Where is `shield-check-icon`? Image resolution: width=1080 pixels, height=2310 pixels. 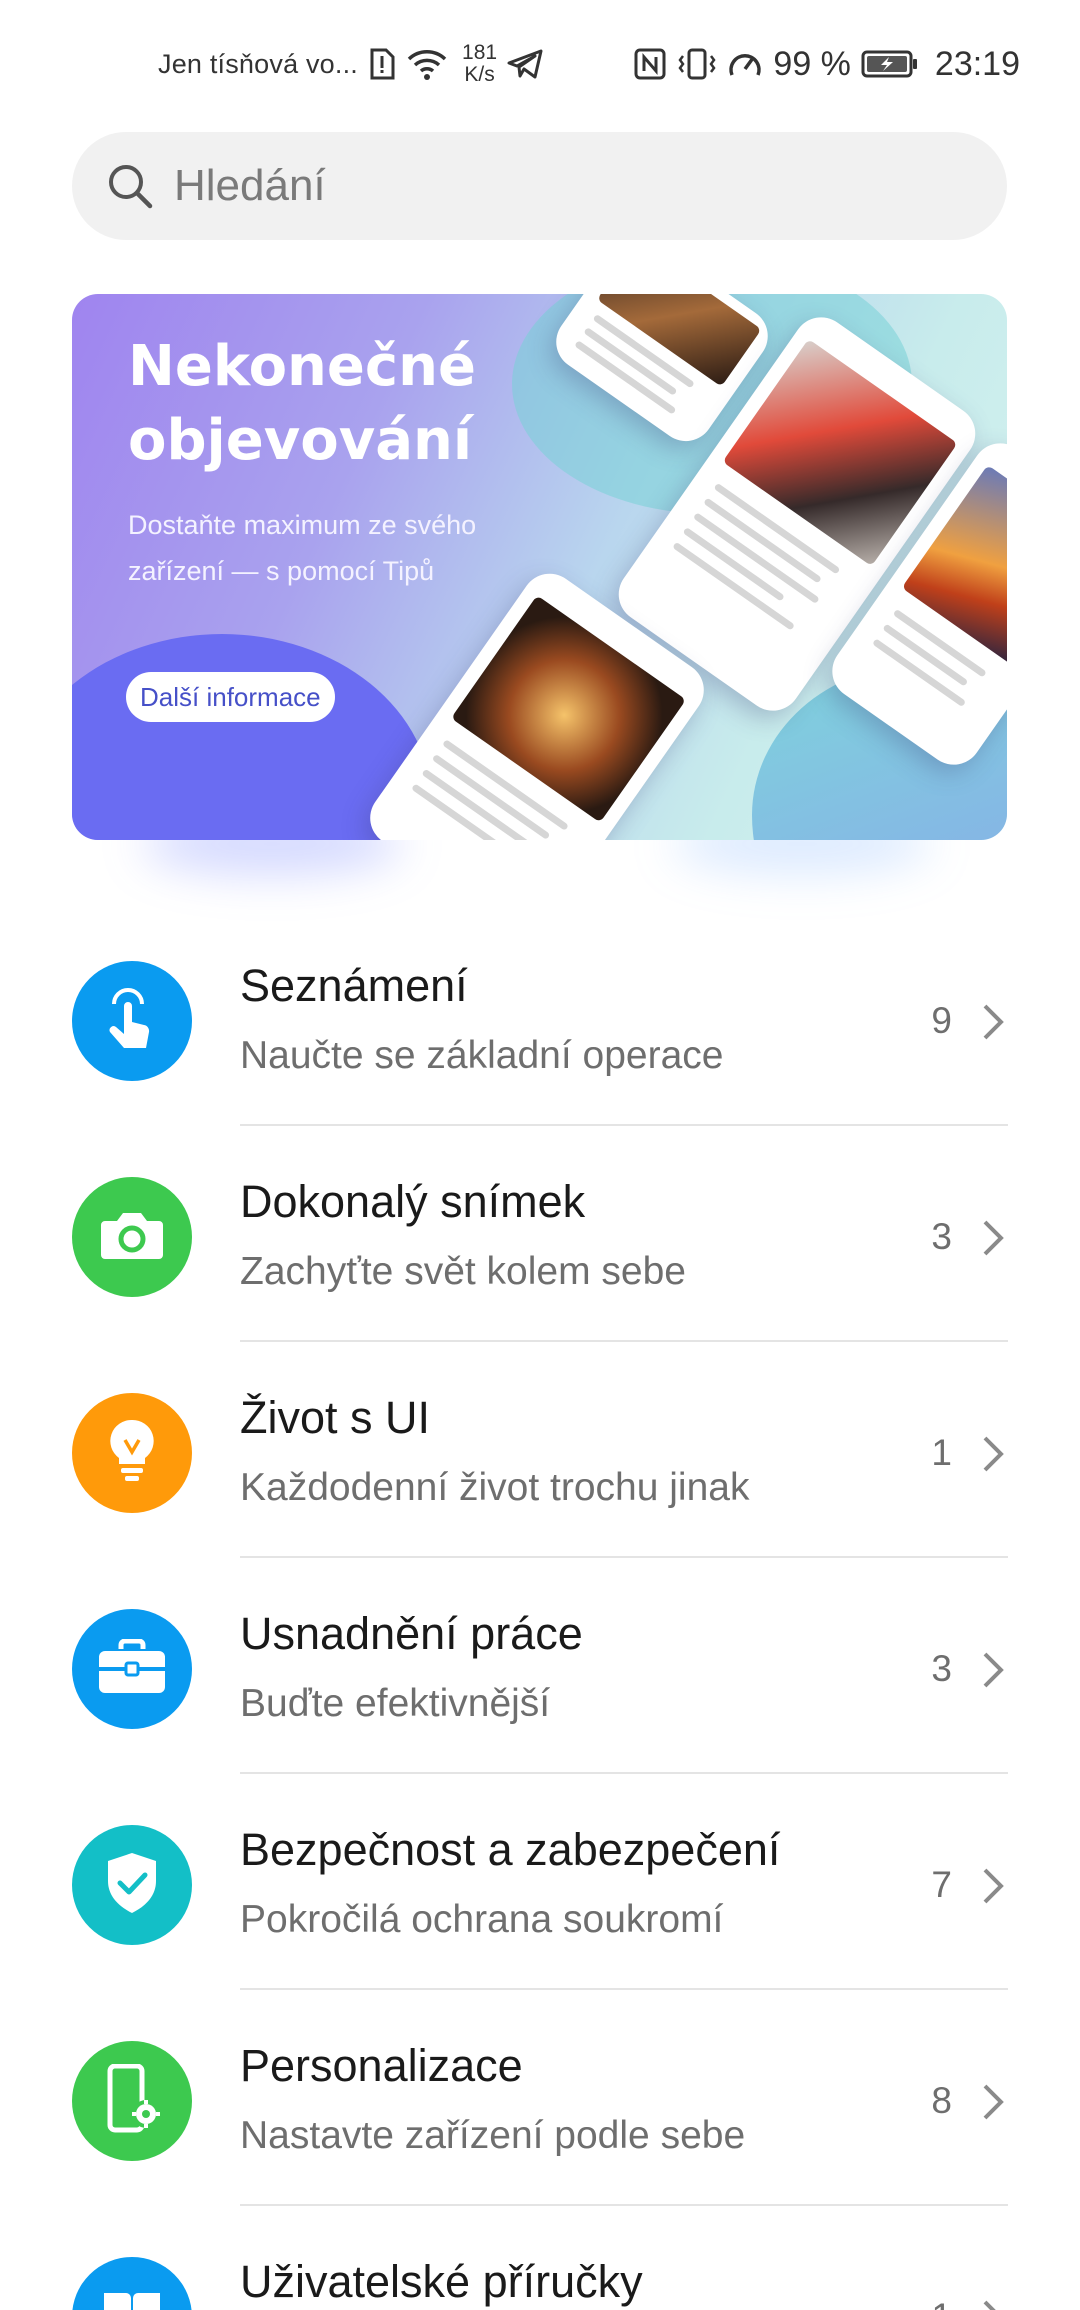 shield-check-icon is located at coordinates (132, 1885).